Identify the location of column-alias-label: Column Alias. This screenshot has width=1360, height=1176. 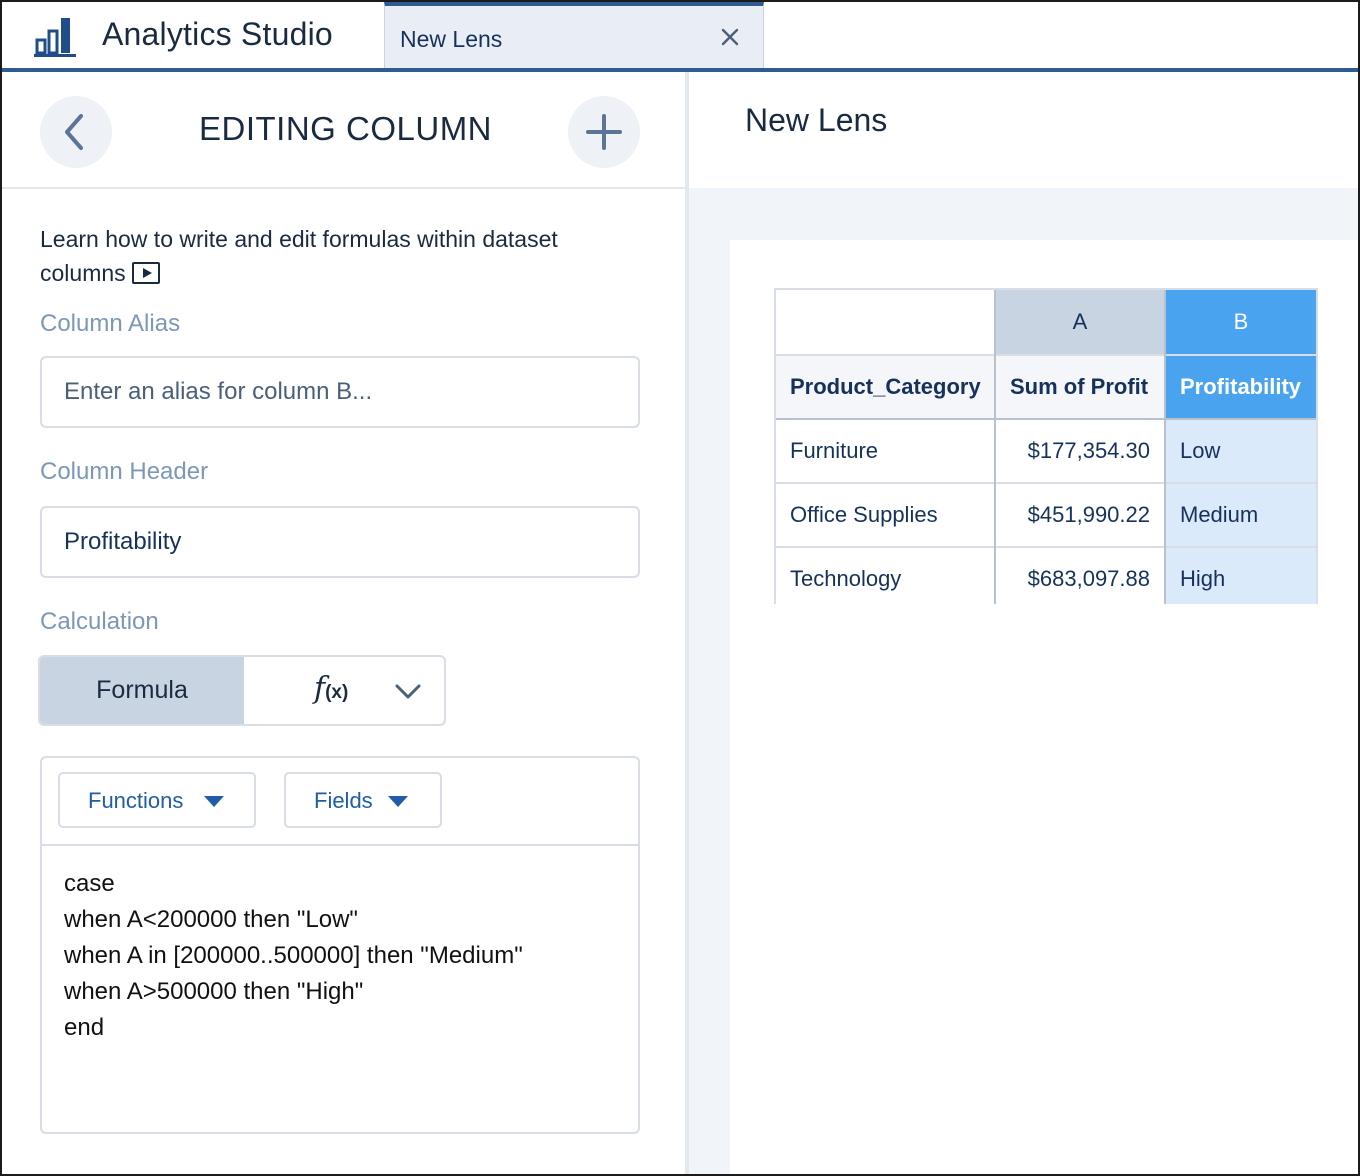
(110, 323).